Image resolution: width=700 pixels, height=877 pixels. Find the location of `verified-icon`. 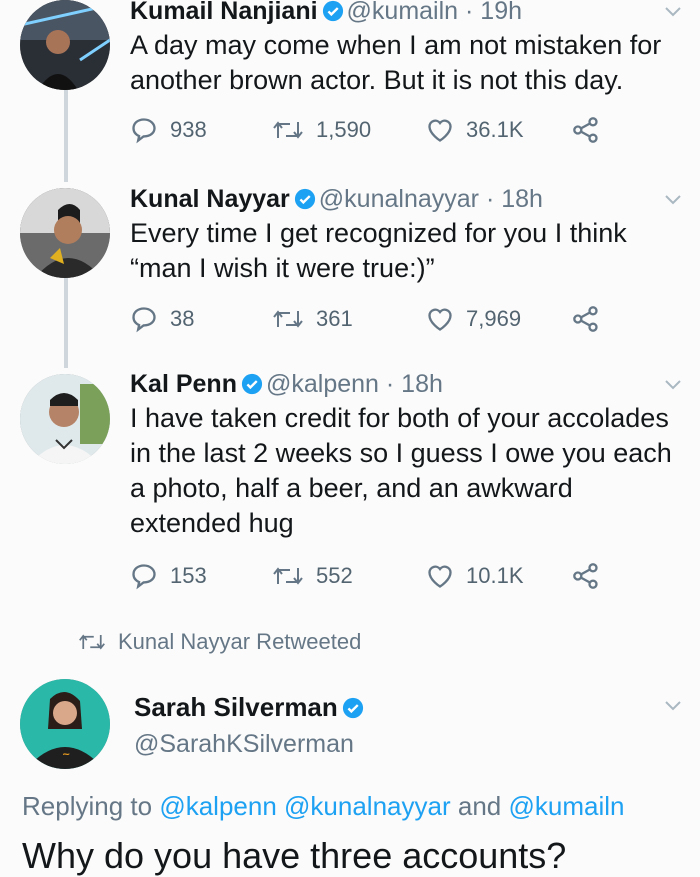

verified-icon is located at coordinates (352, 708).